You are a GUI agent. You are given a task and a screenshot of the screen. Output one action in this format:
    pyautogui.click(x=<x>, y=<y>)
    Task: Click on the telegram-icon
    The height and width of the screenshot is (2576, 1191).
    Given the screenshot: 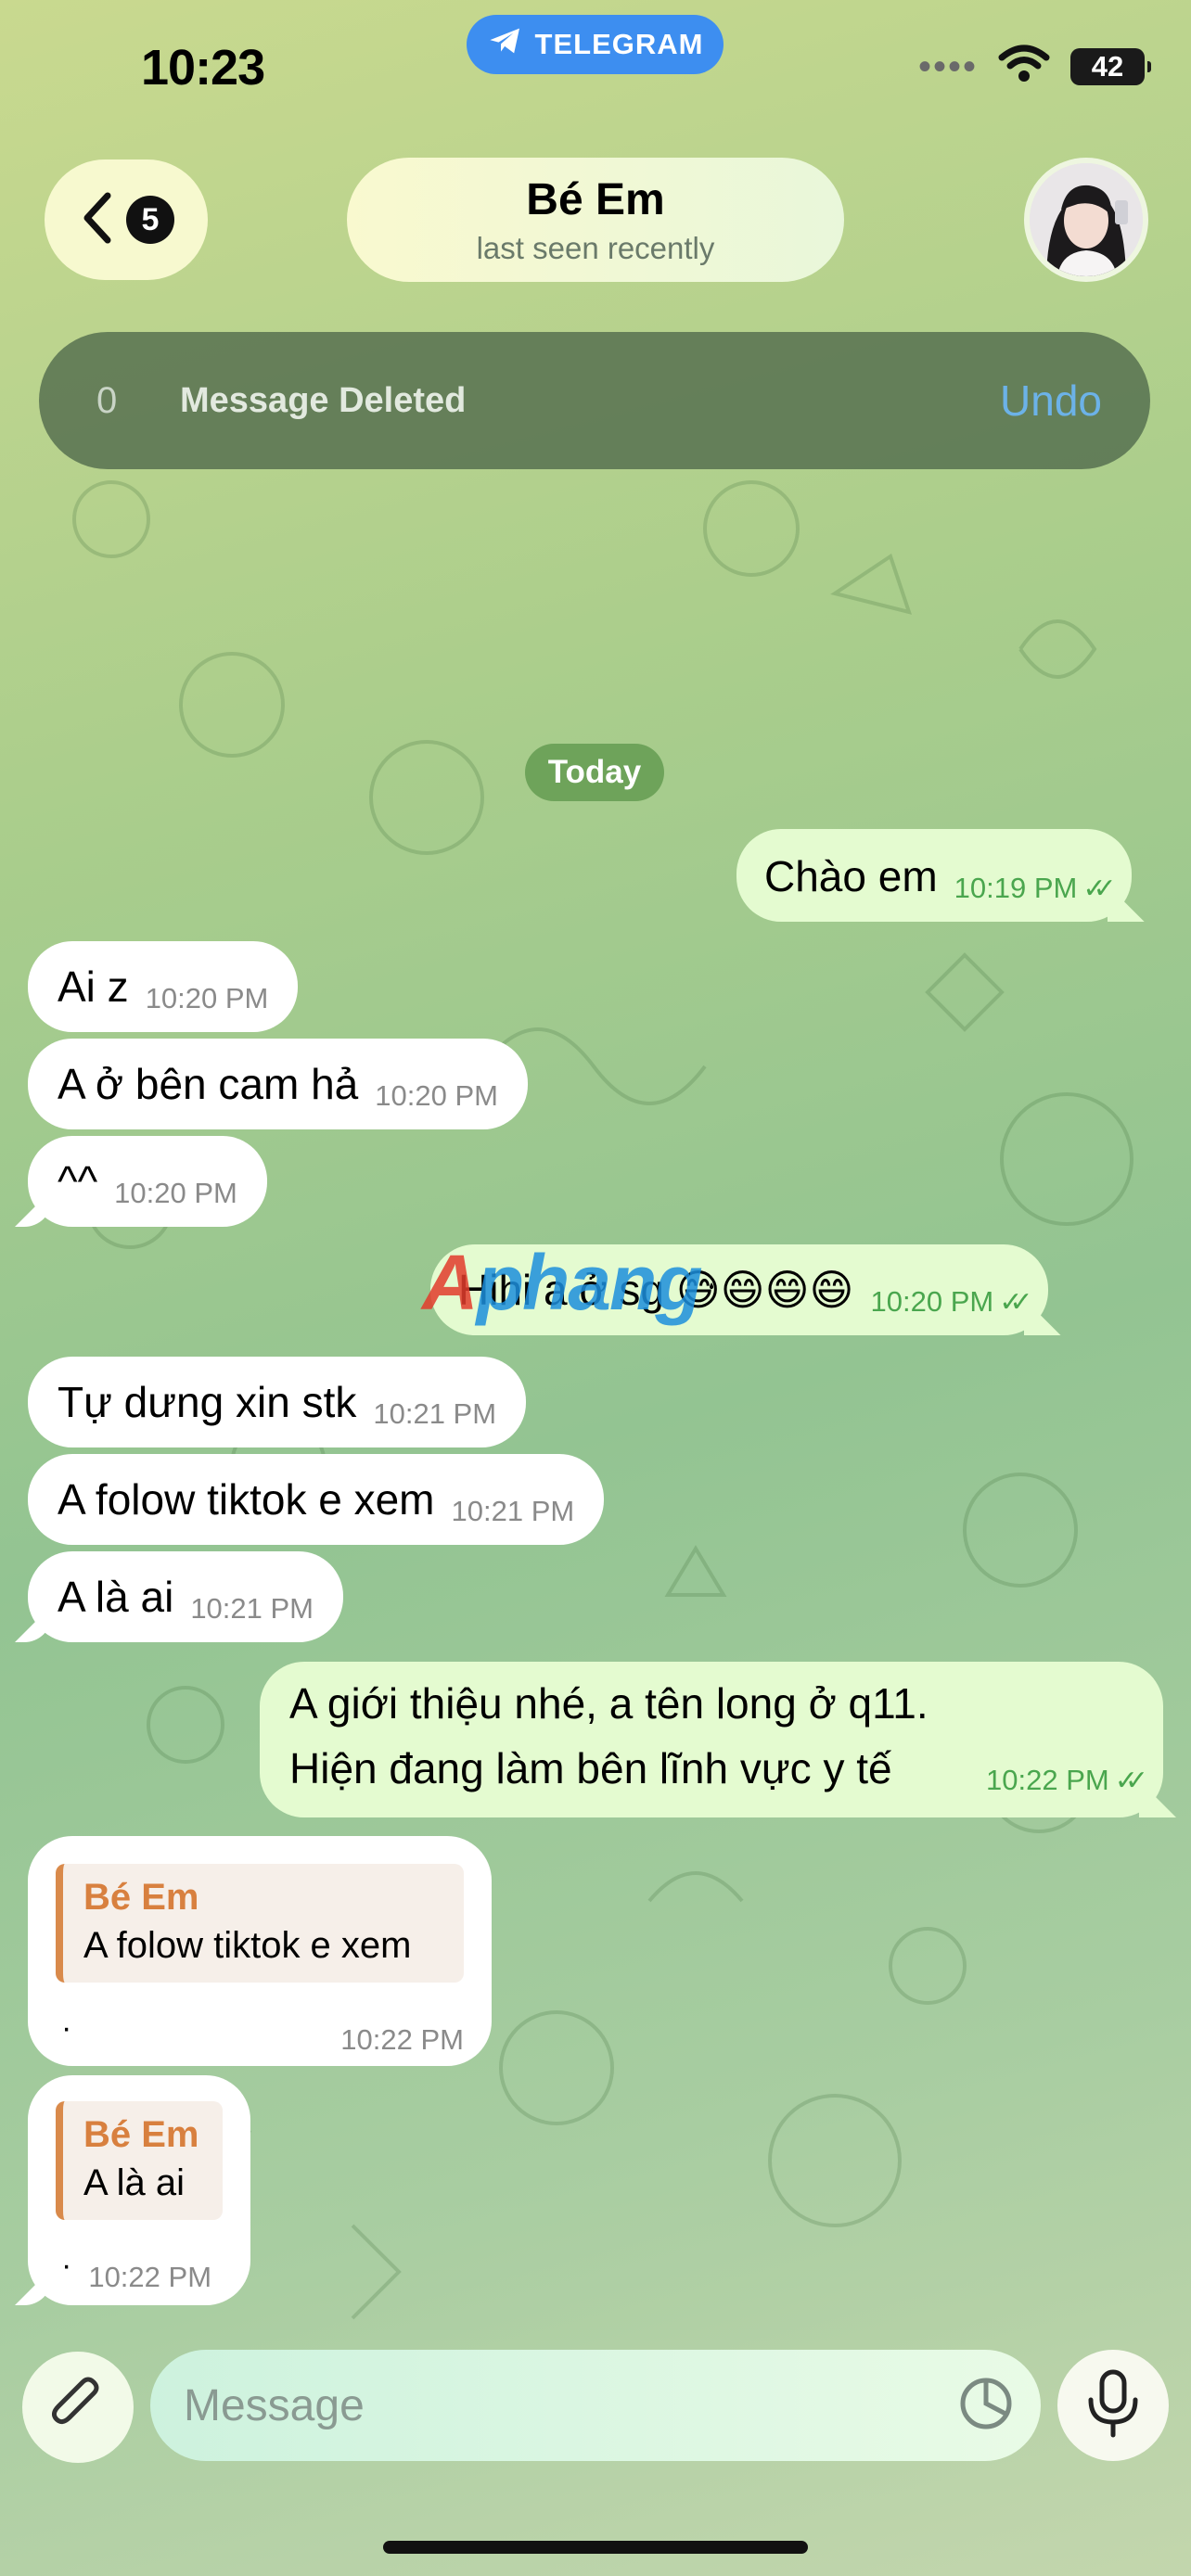 What is the action you would take?
    pyautogui.click(x=505, y=45)
    